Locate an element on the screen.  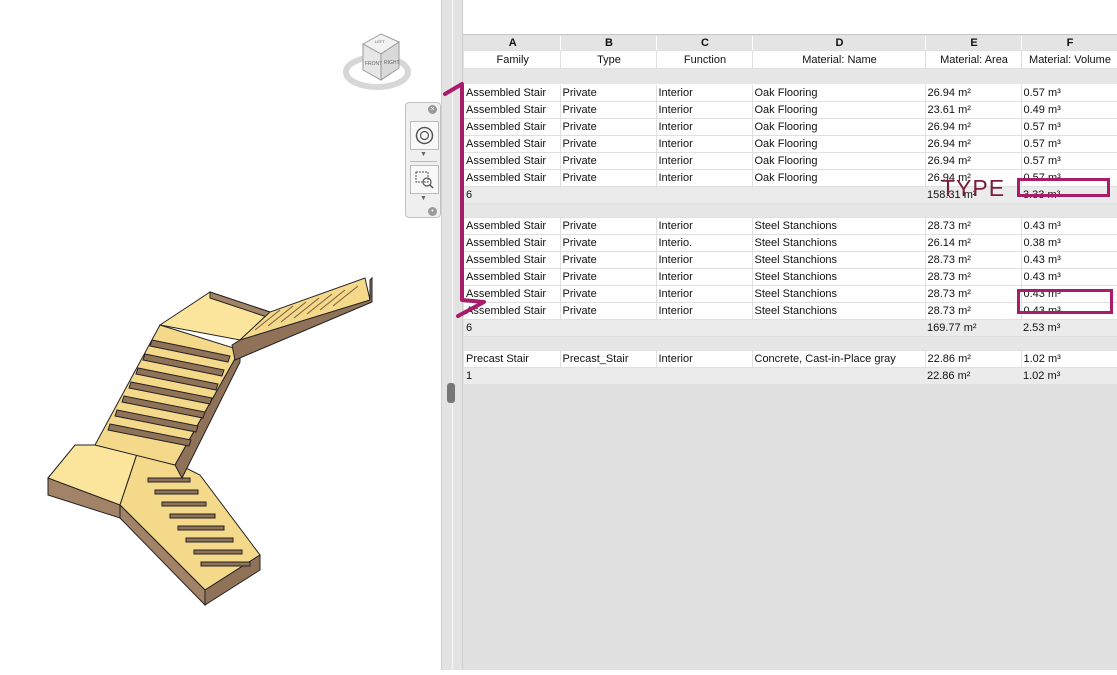
steering-wheel-button is located at coordinates (424, 135).